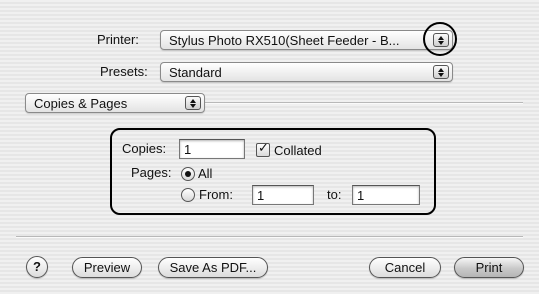  I want to click on bottom-divider, so click(269, 237).